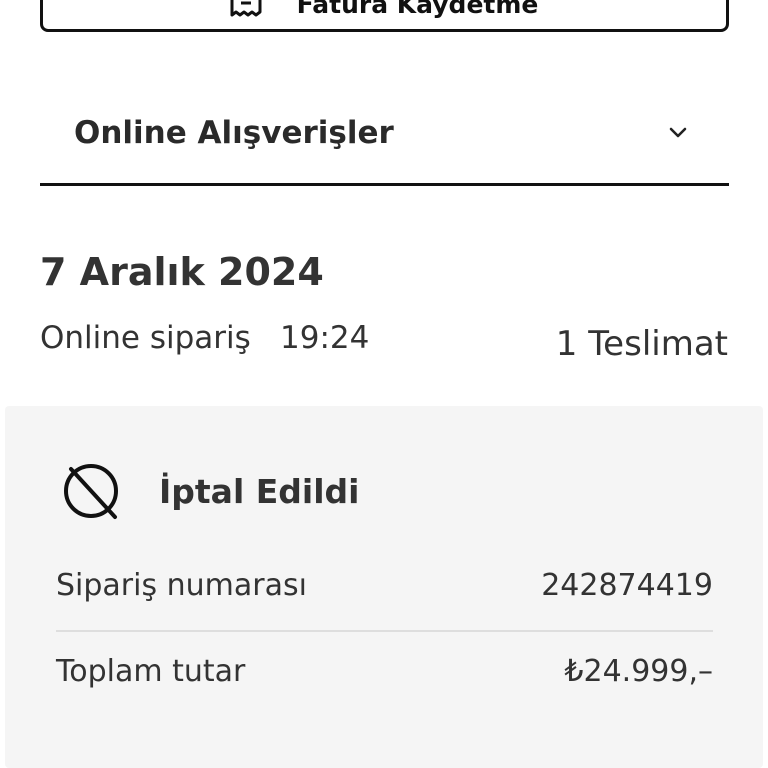 The height and width of the screenshot is (768, 768). I want to click on order-channel: Online sipariş, so click(145, 338).